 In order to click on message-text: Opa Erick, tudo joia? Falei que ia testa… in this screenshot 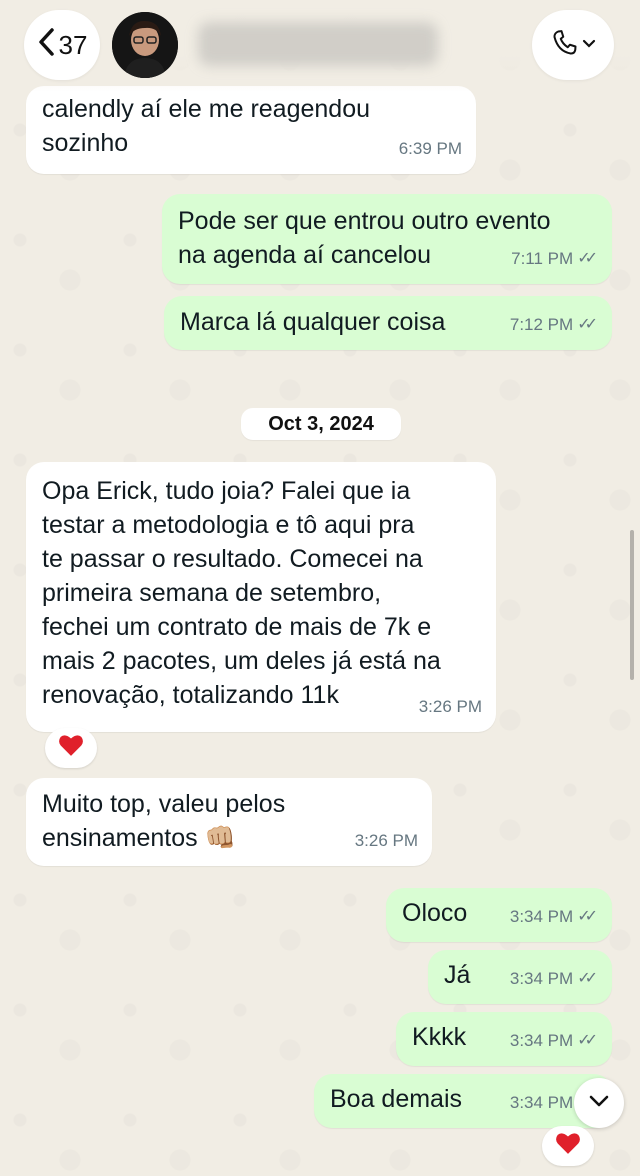, I will do `click(241, 593)`.